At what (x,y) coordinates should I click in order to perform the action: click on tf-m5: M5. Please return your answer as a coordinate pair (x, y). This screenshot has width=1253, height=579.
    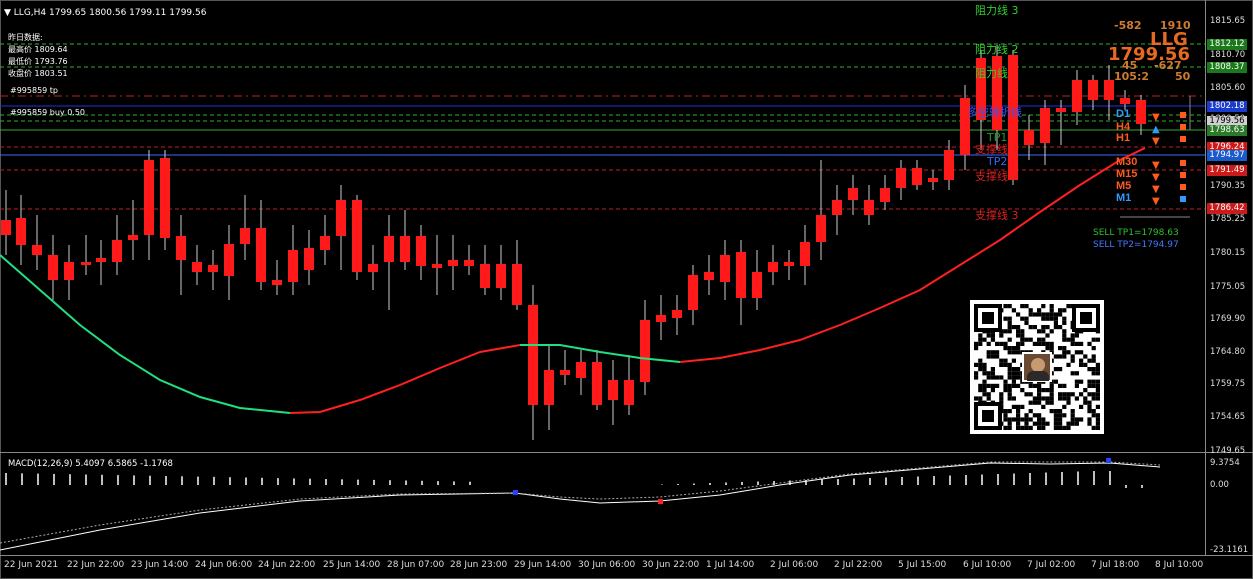
    Looking at the image, I should click on (1123, 186).